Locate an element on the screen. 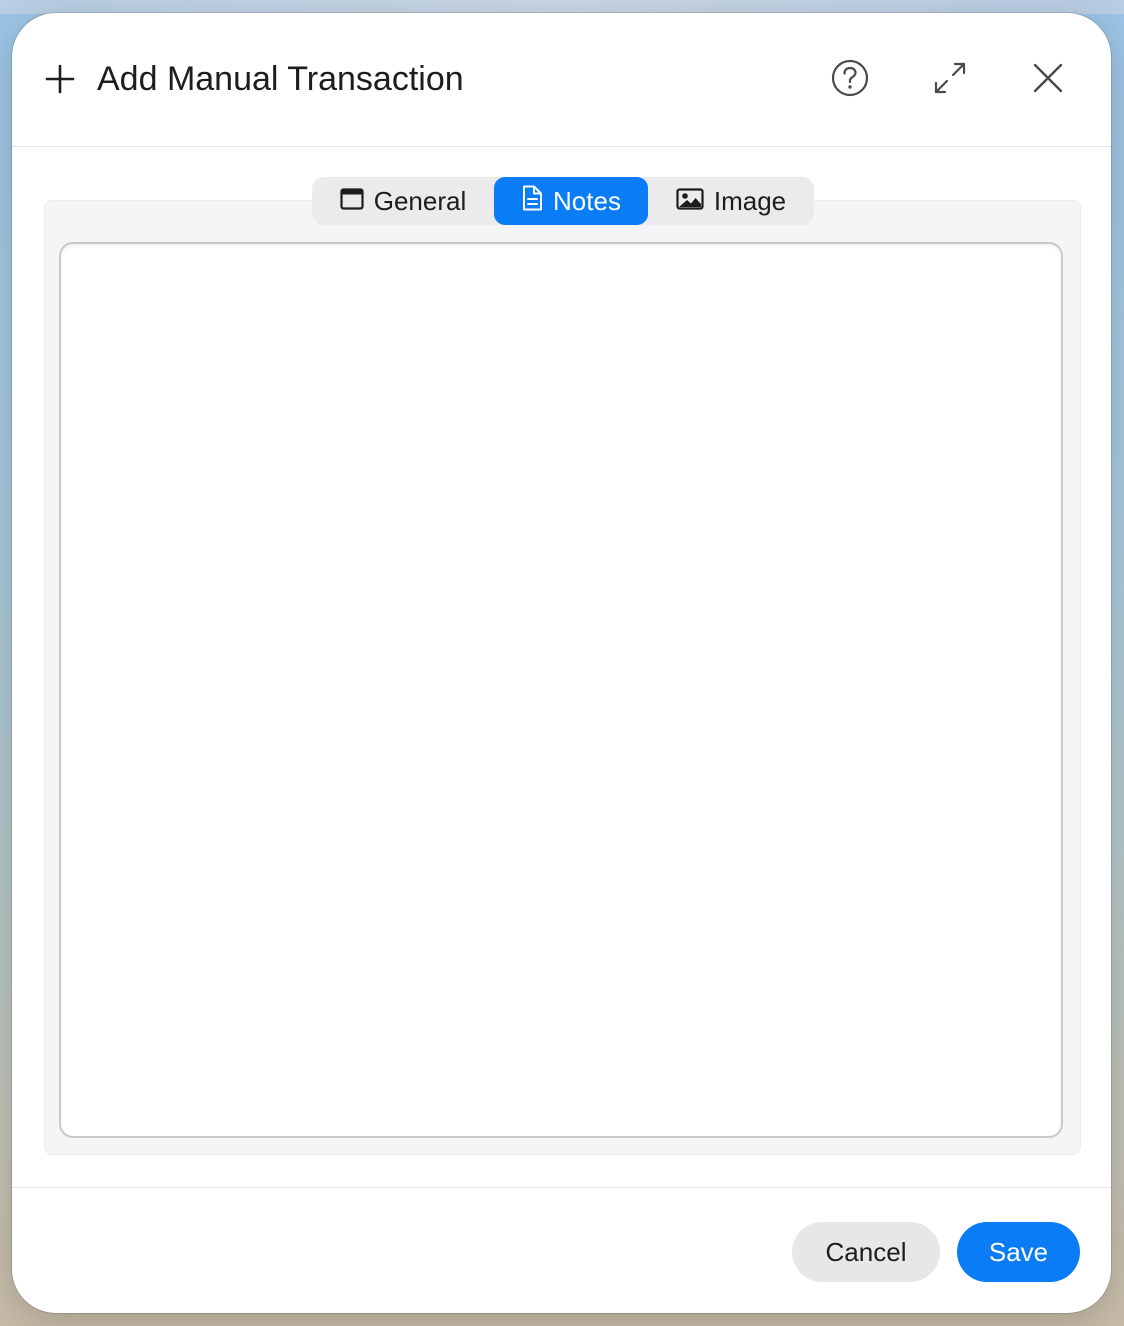  tab-image: Image is located at coordinates (731, 201).